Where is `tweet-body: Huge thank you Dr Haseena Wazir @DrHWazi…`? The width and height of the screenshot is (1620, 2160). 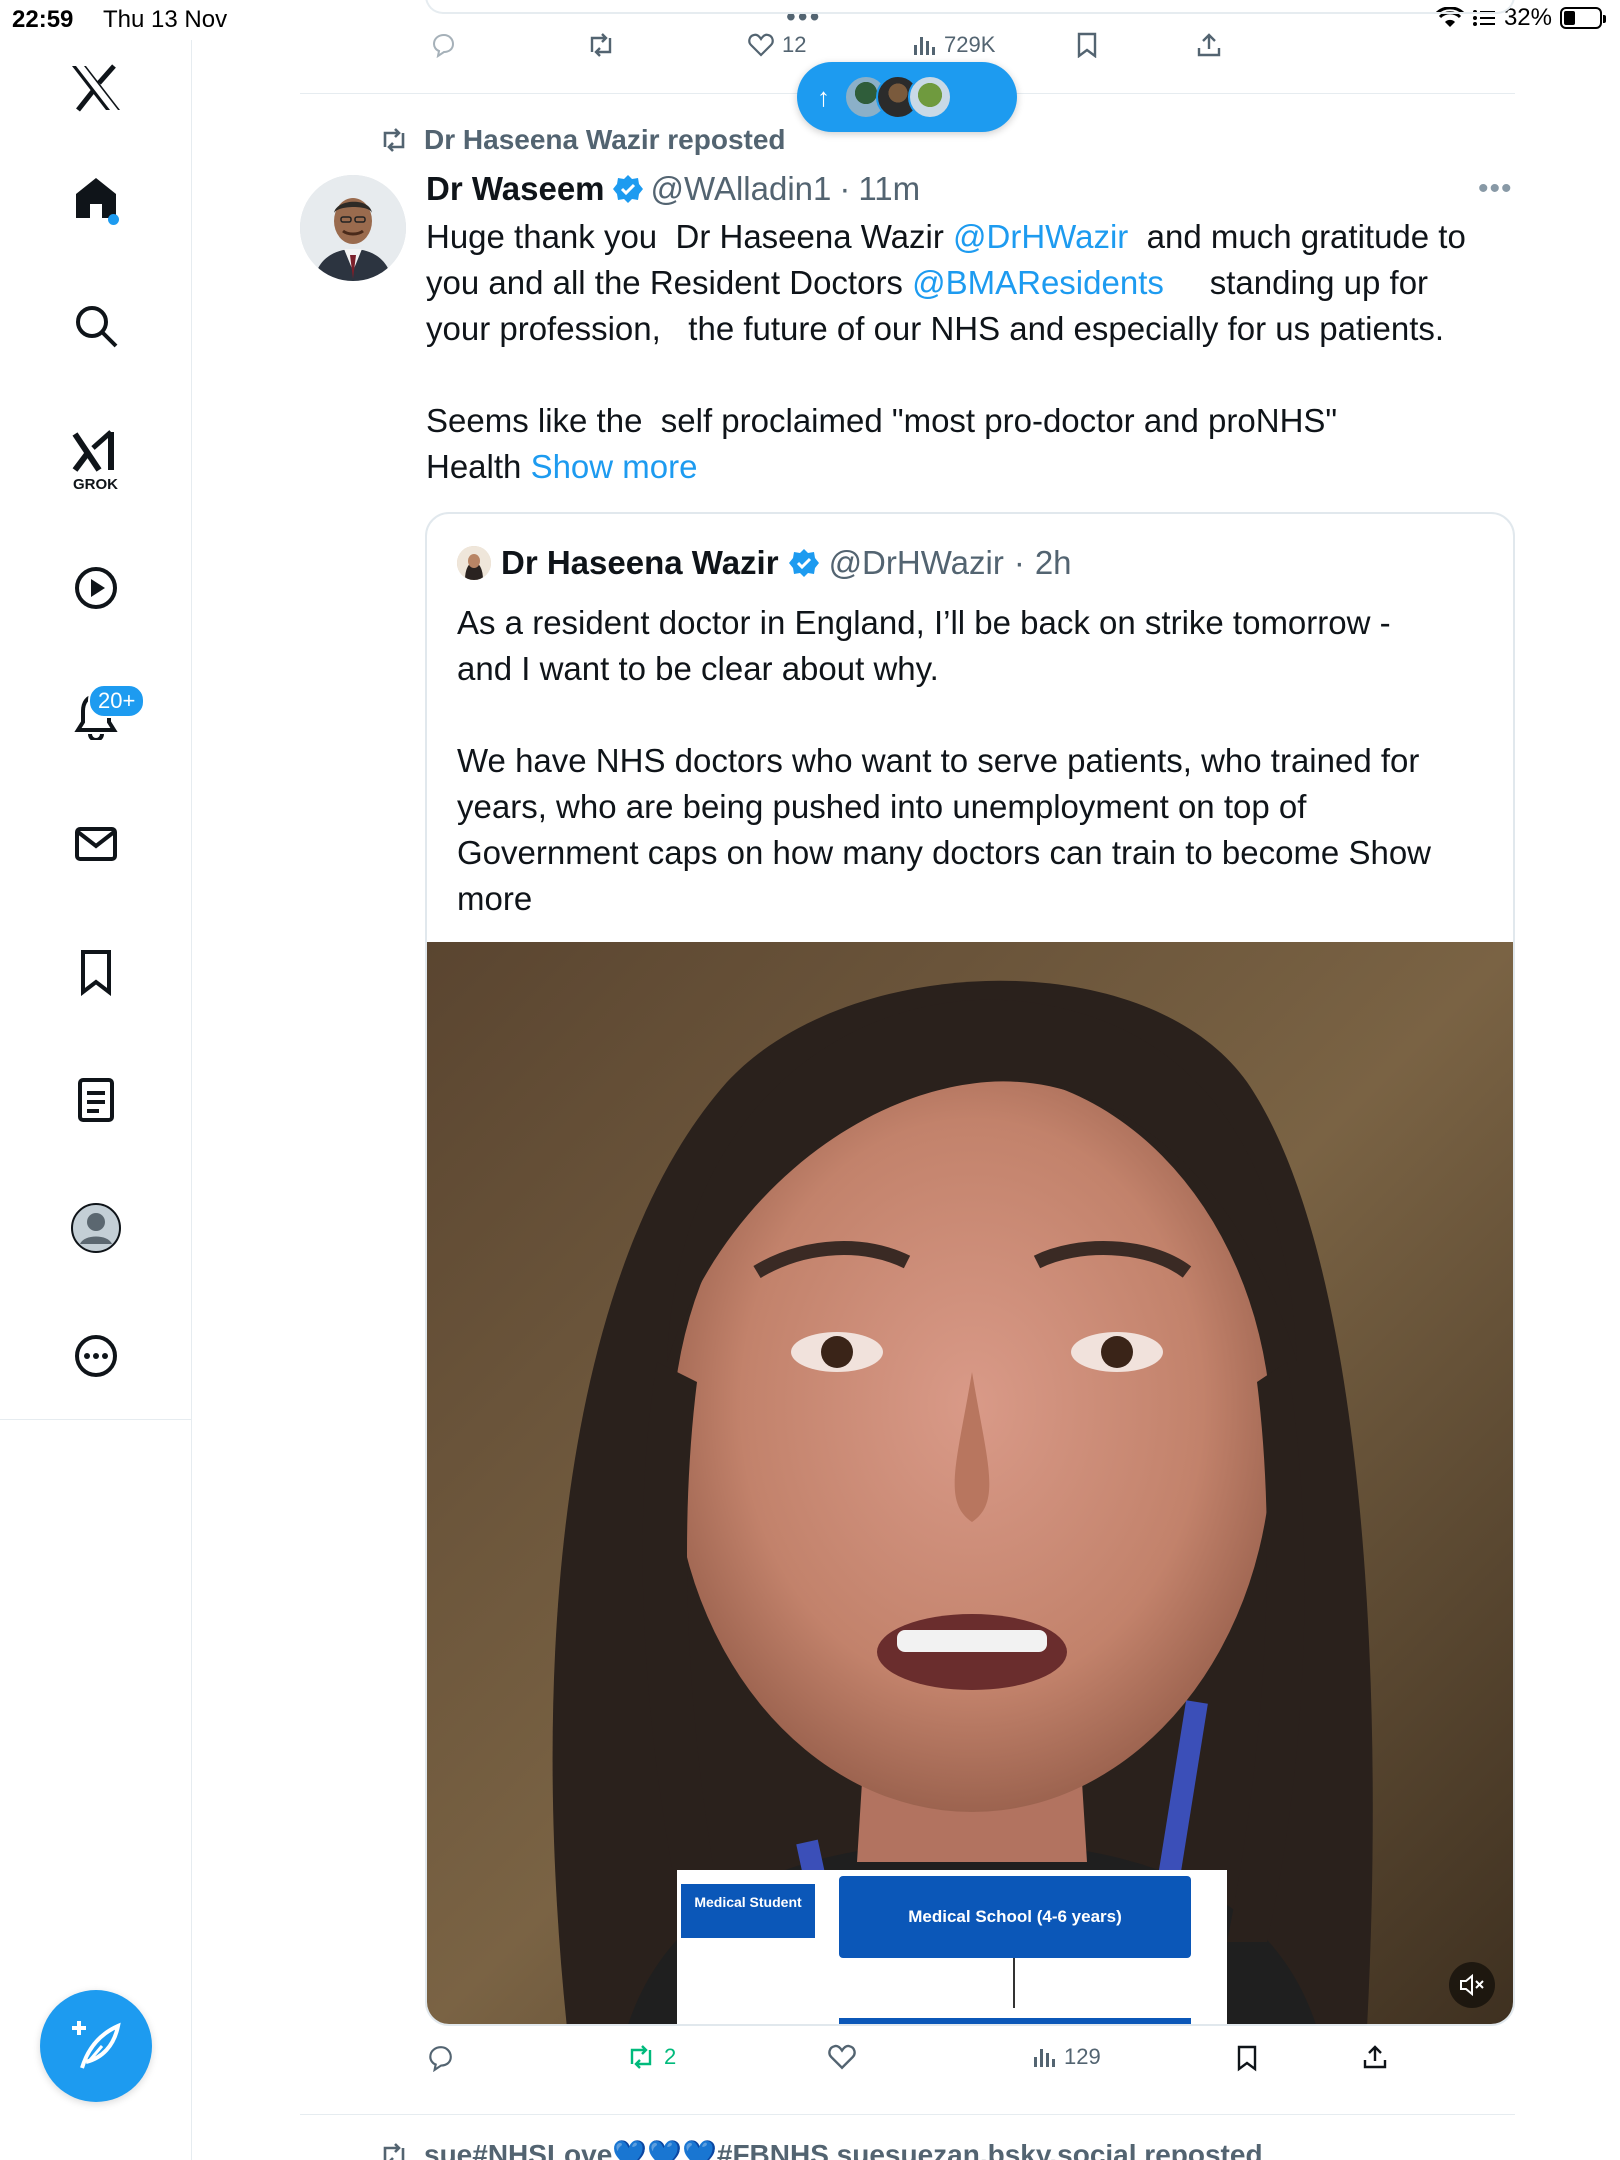
tweet-body: Huge thank you Dr Haseena Wazir @DrHWazi… is located at coordinates (971, 352).